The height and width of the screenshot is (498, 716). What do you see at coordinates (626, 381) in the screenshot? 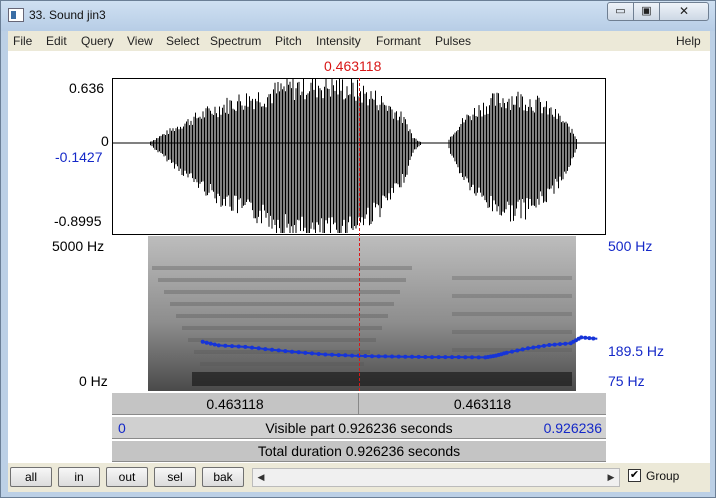
I see `pitch-bottom-label: 75 Hz` at bounding box center [626, 381].